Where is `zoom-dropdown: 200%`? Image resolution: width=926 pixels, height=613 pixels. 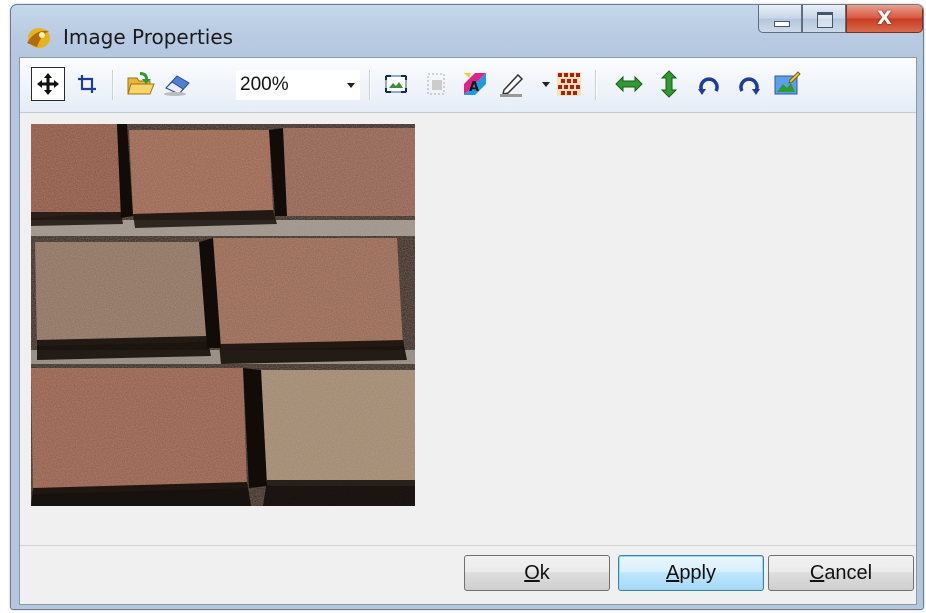 zoom-dropdown: 200% is located at coordinates (298, 85).